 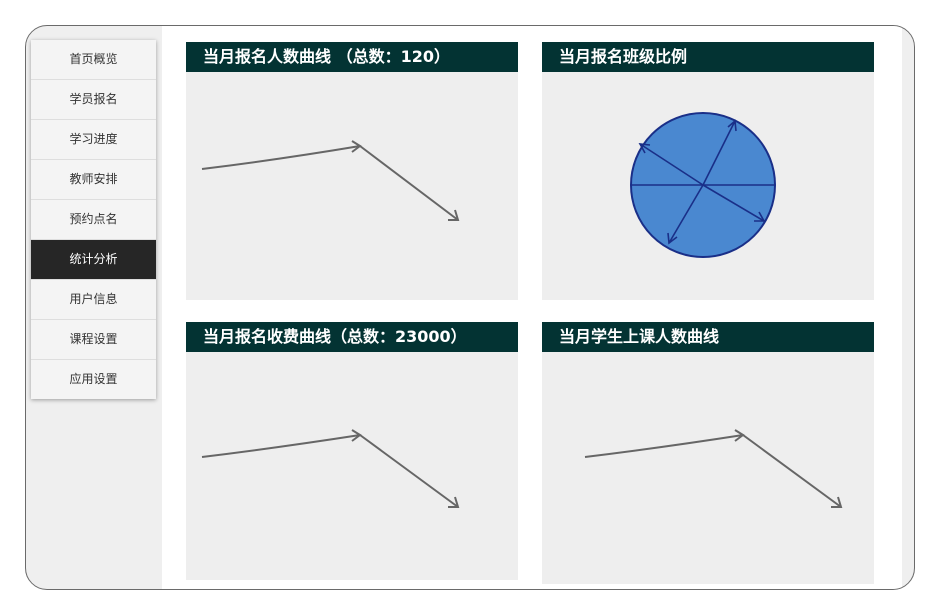 I want to click on sidebar-item-attendance: 预约点名, so click(x=93, y=220).